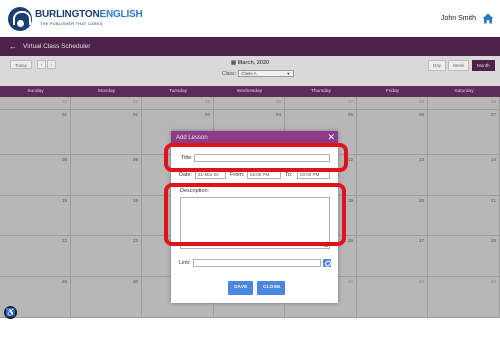 This screenshot has width=500, height=350. I want to click on calendar-day-cell: 22, so click(35, 256).